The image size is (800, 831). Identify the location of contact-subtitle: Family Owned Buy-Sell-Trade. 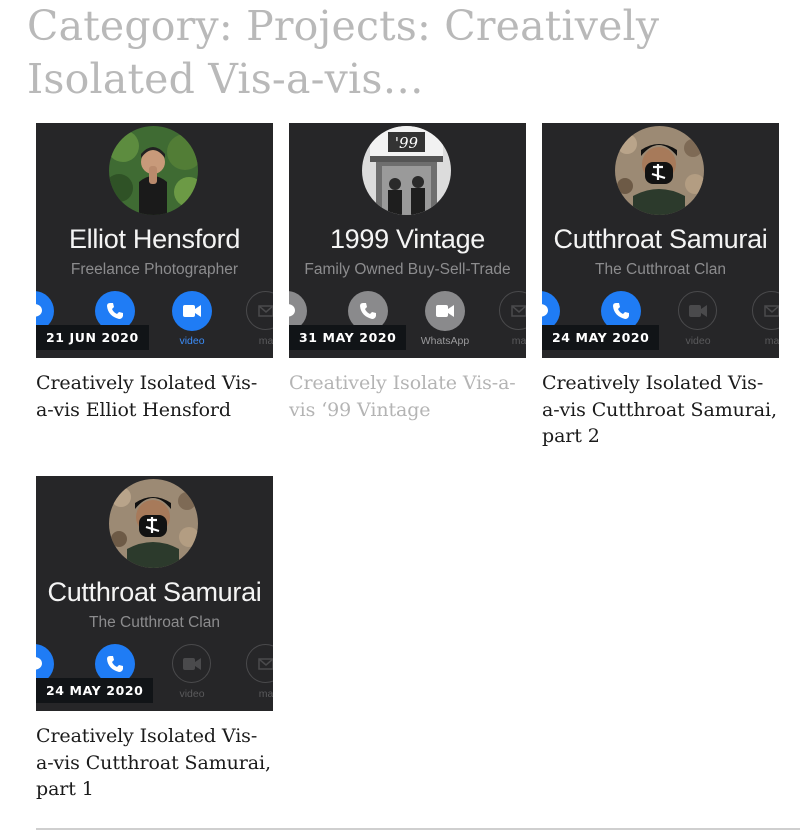
(407, 269).